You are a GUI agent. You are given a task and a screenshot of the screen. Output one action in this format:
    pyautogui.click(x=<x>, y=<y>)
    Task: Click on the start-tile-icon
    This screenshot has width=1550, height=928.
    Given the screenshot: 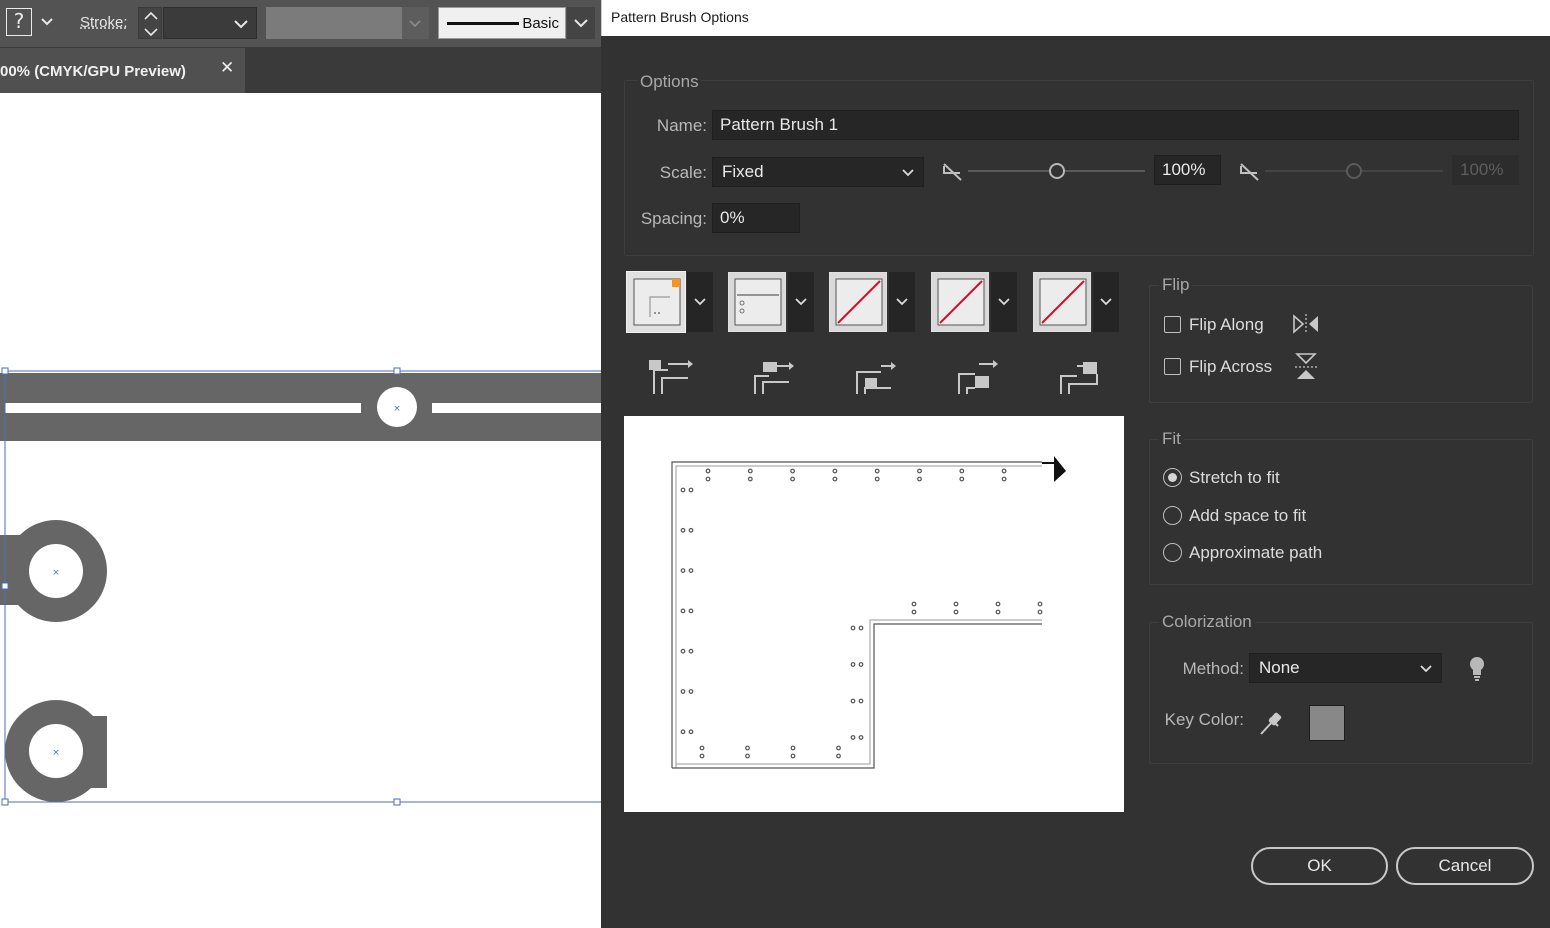 What is the action you would take?
    pyautogui.click(x=978, y=377)
    